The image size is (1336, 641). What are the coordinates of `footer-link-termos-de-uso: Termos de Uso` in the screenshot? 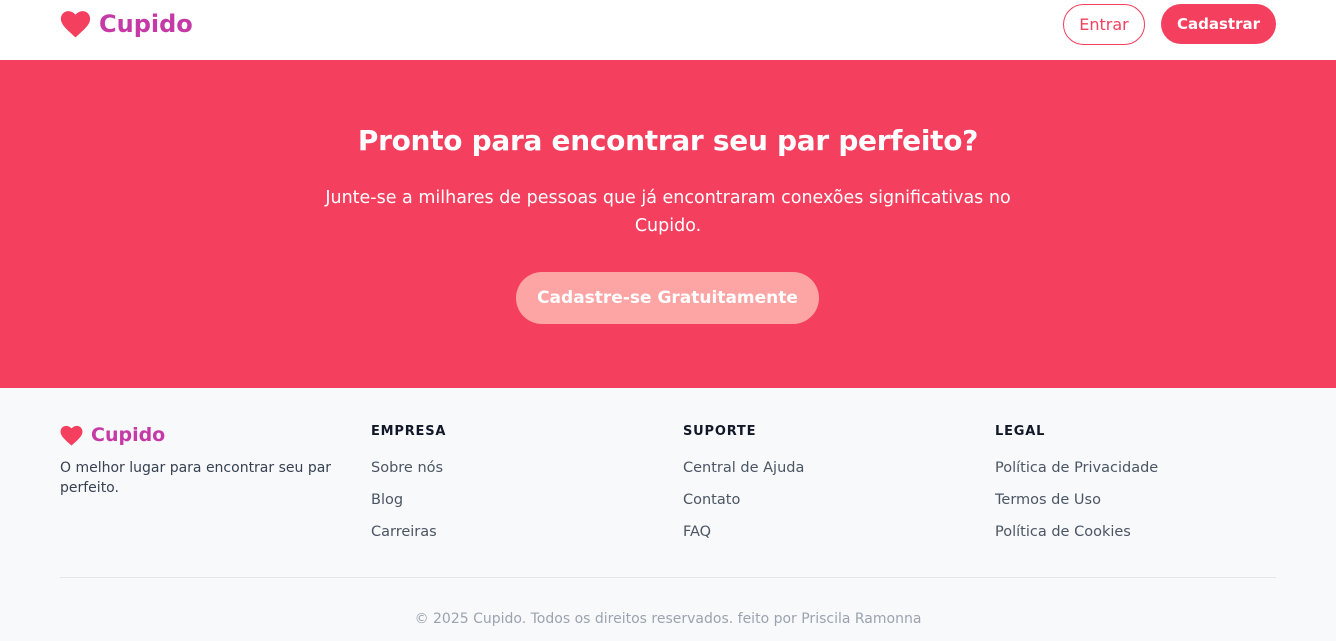 It's located at (1135, 508).